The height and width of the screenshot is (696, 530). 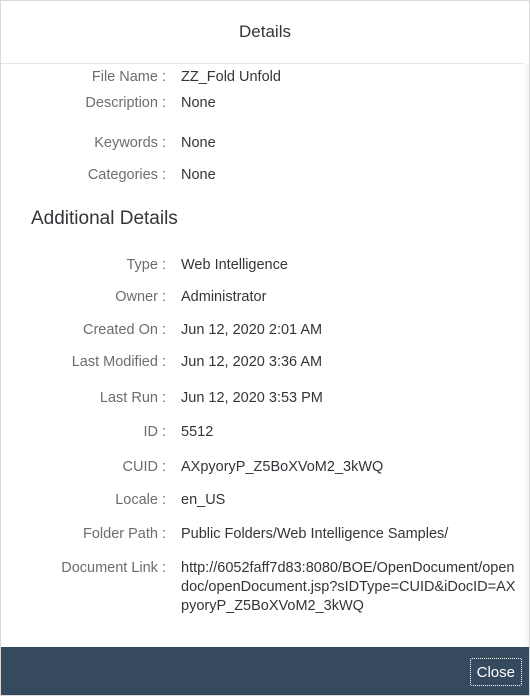 What do you see at coordinates (197, 432) in the screenshot?
I see `id-value: 5512` at bounding box center [197, 432].